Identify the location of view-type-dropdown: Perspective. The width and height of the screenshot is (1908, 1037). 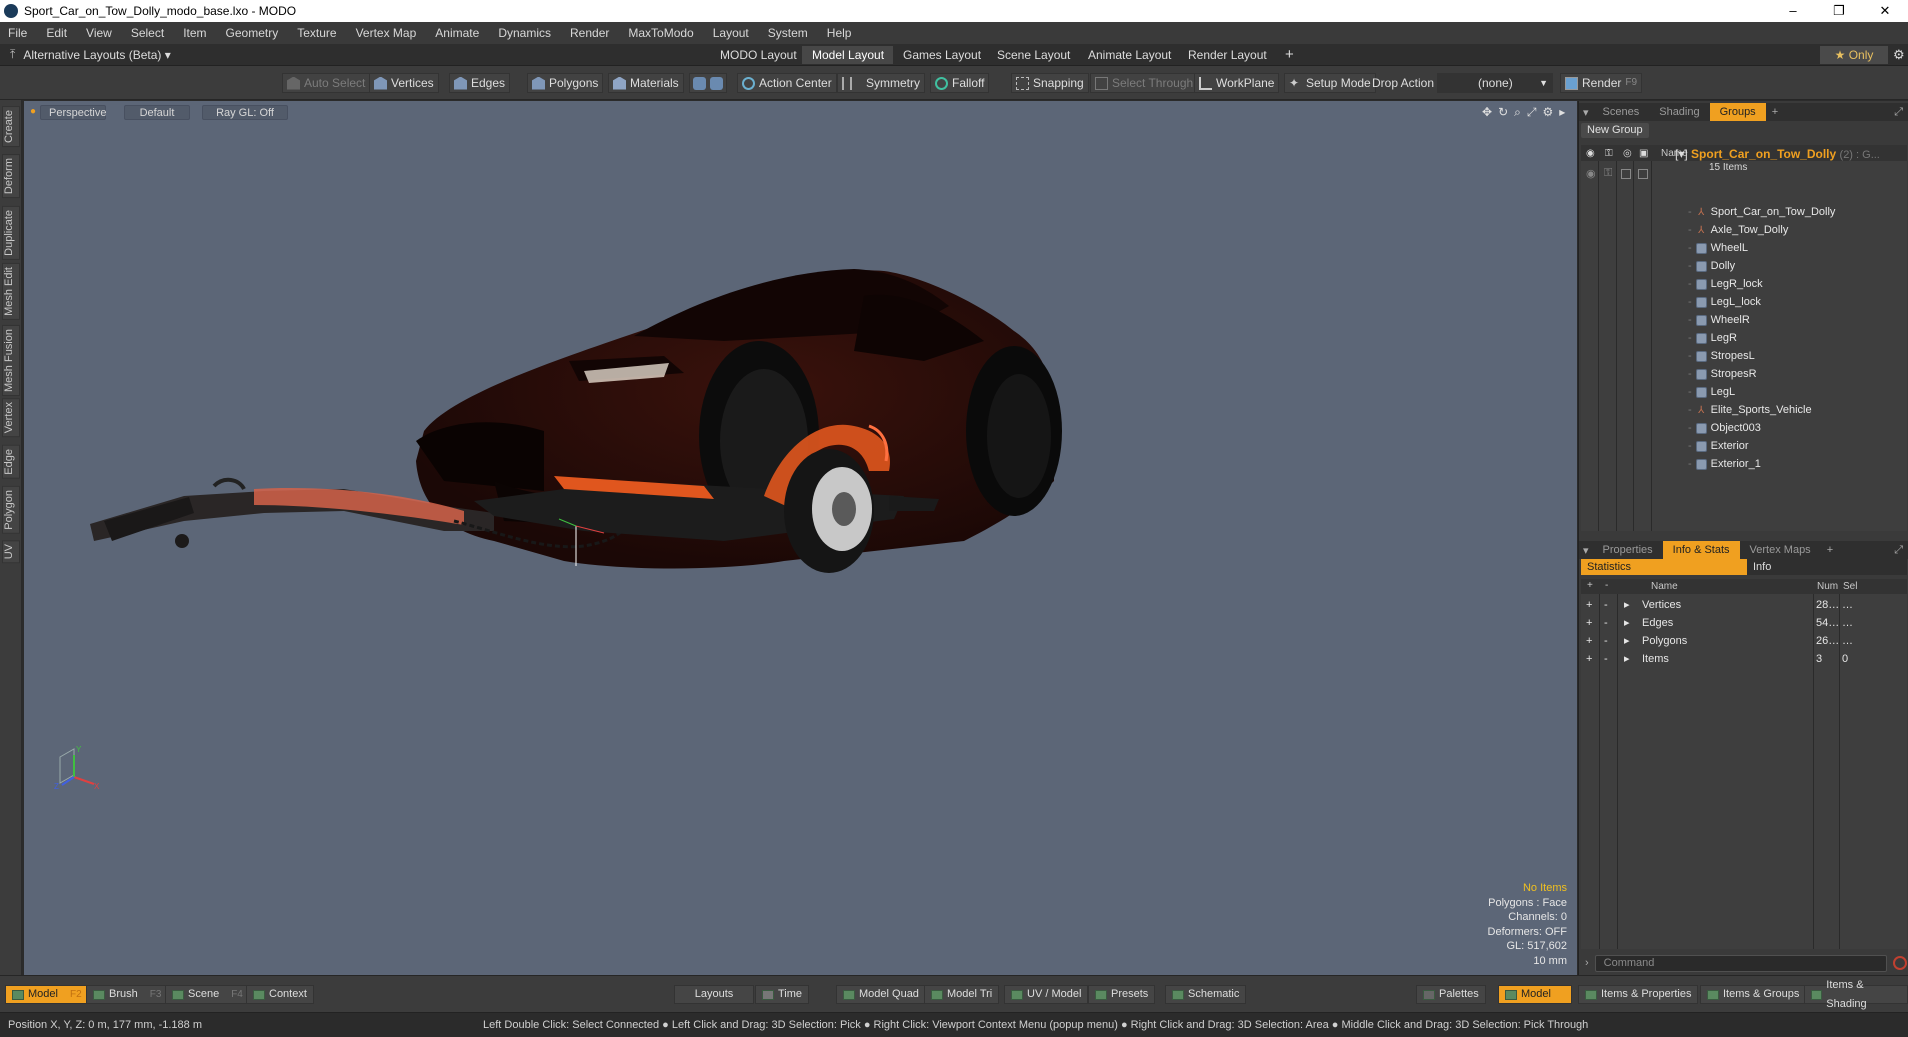
(73, 112).